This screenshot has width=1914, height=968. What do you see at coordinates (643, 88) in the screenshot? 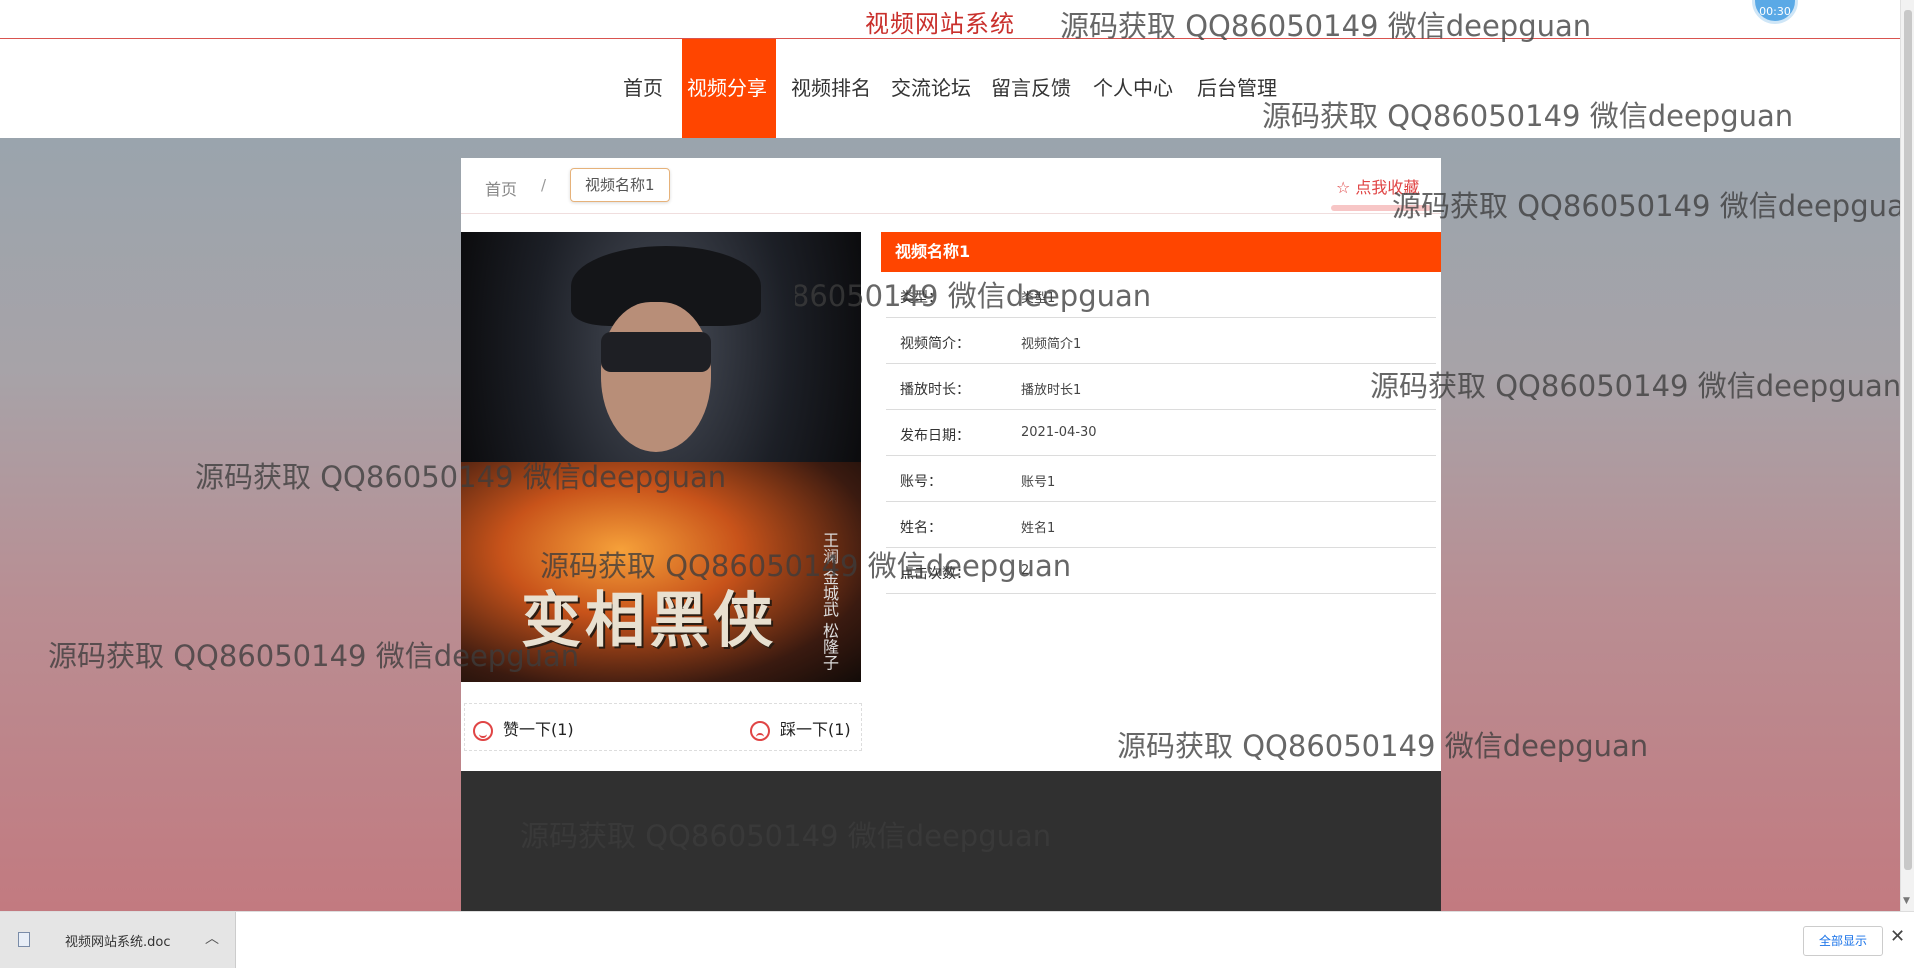
I see `nav-item-home: 首页` at bounding box center [643, 88].